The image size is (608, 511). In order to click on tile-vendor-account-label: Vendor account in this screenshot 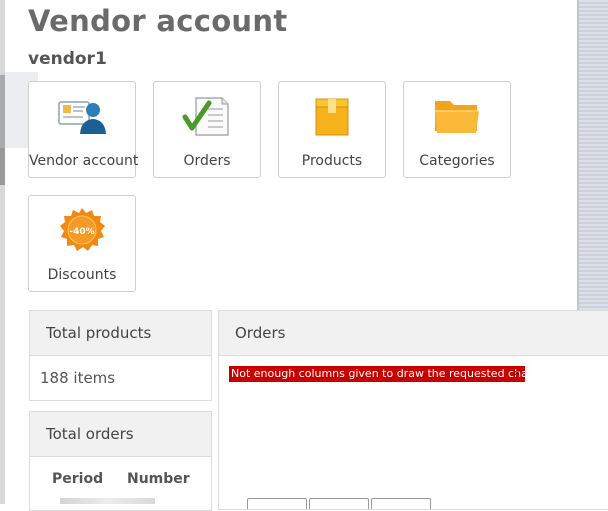, I will do `click(84, 161)`.